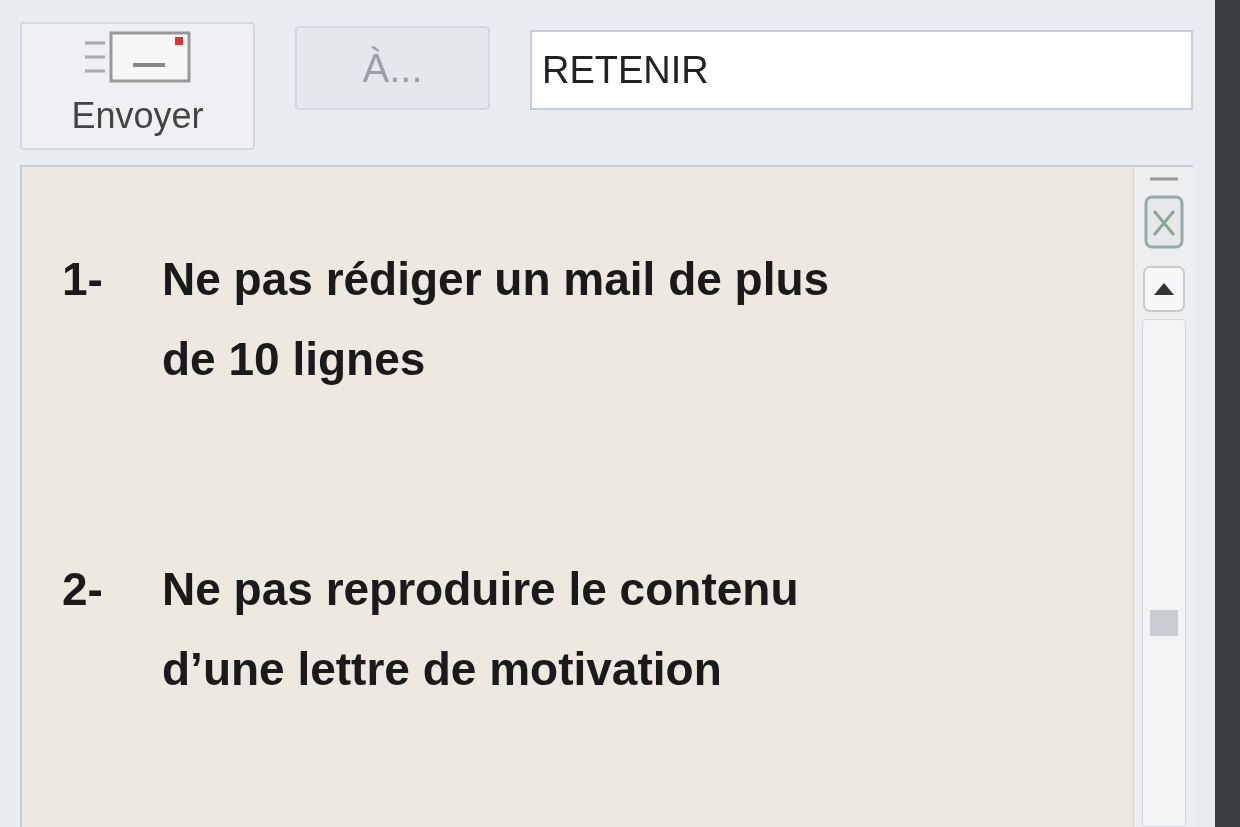  What do you see at coordinates (861, 70) in the screenshot?
I see `subject-field: RETENIR` at bounding box center [861, 70].